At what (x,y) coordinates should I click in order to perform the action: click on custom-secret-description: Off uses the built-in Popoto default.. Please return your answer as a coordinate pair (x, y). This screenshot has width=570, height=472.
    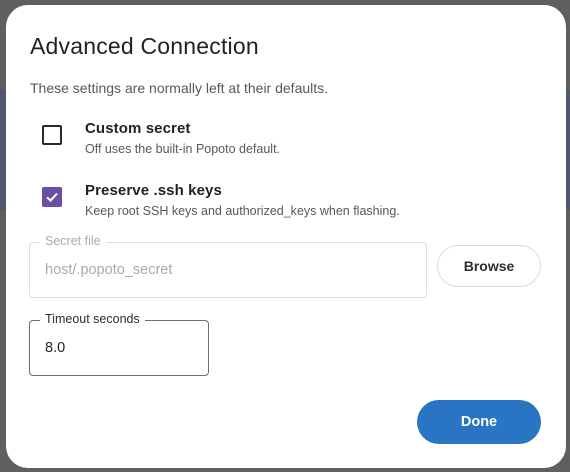
    Looking at the image, I should click on (183, 149).